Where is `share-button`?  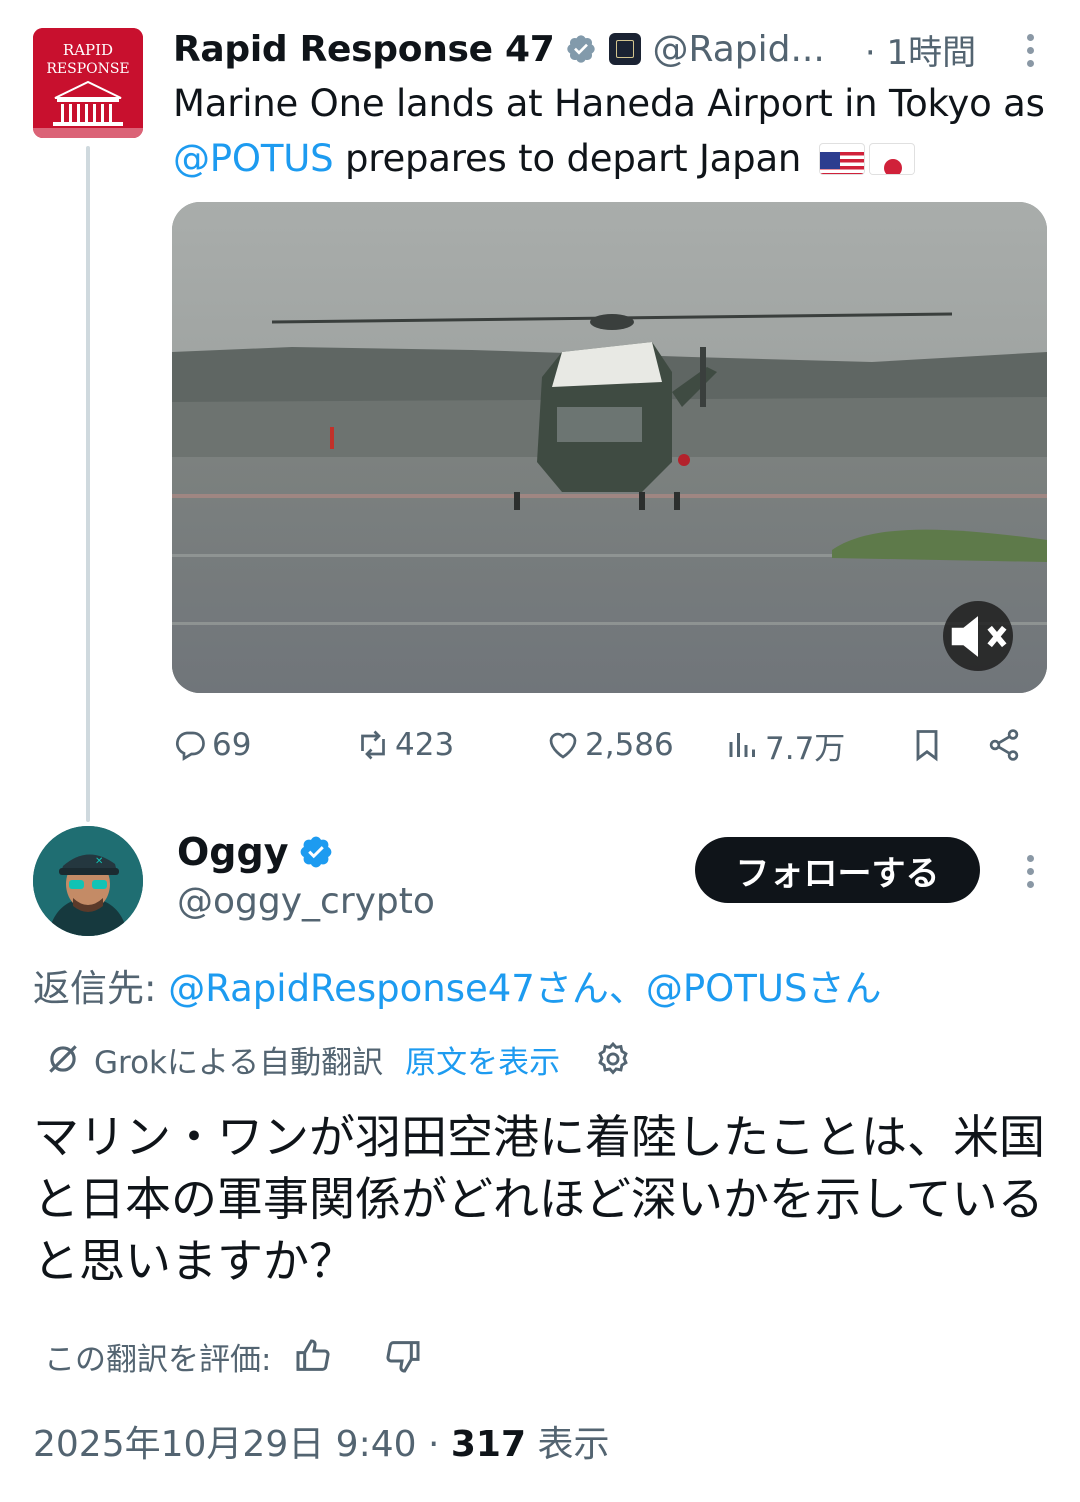
share-button is located at coordinates (1006, 745).